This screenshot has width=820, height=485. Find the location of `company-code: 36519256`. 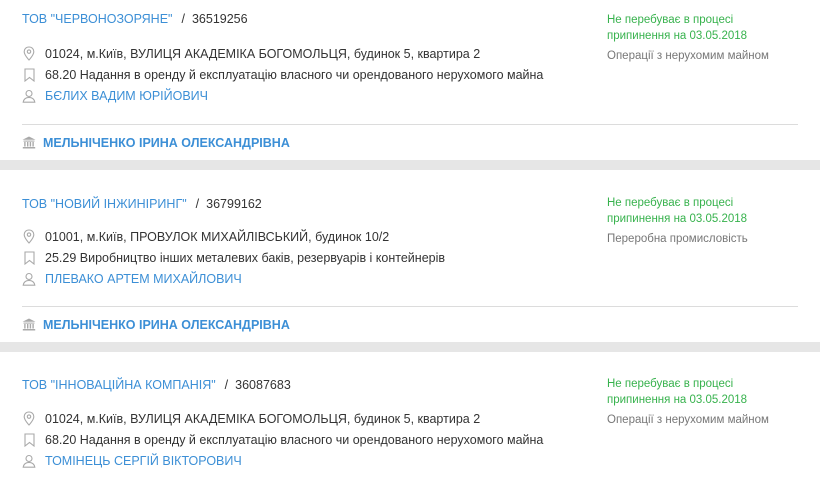

company-code: 36519256 is located at coordinates (219, 19).